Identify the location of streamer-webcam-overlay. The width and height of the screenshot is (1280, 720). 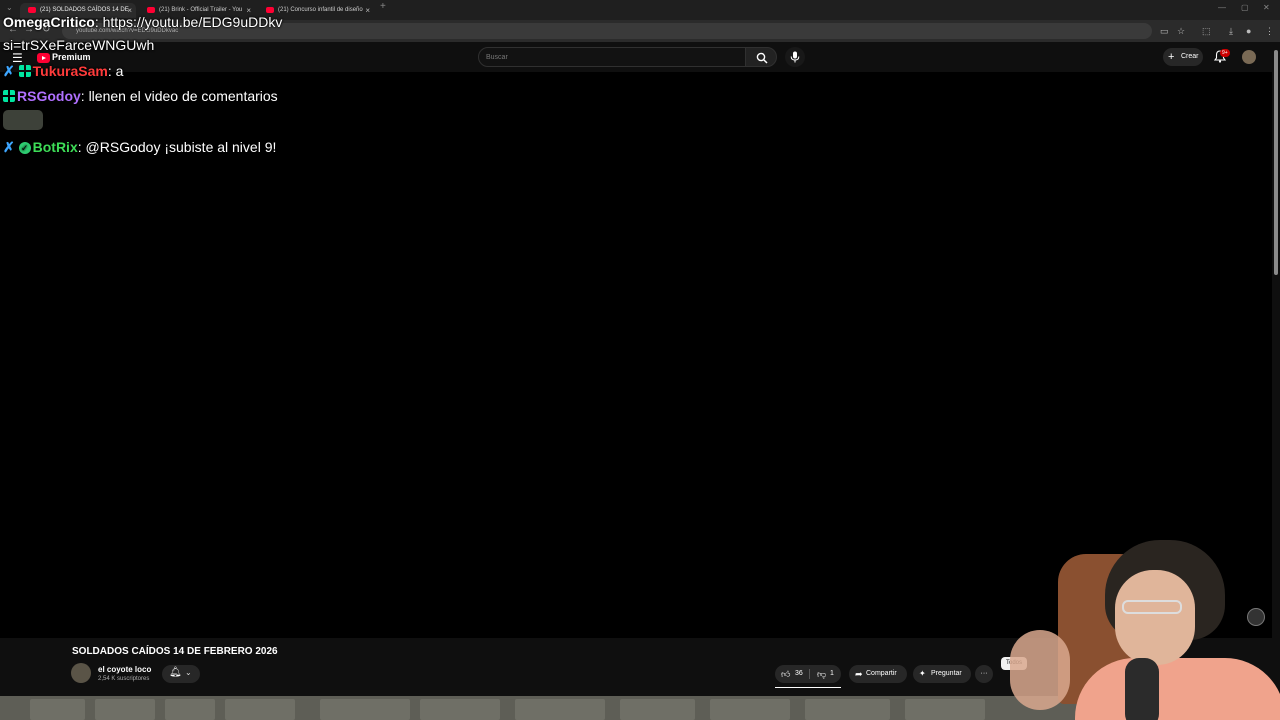
(1140, 630).